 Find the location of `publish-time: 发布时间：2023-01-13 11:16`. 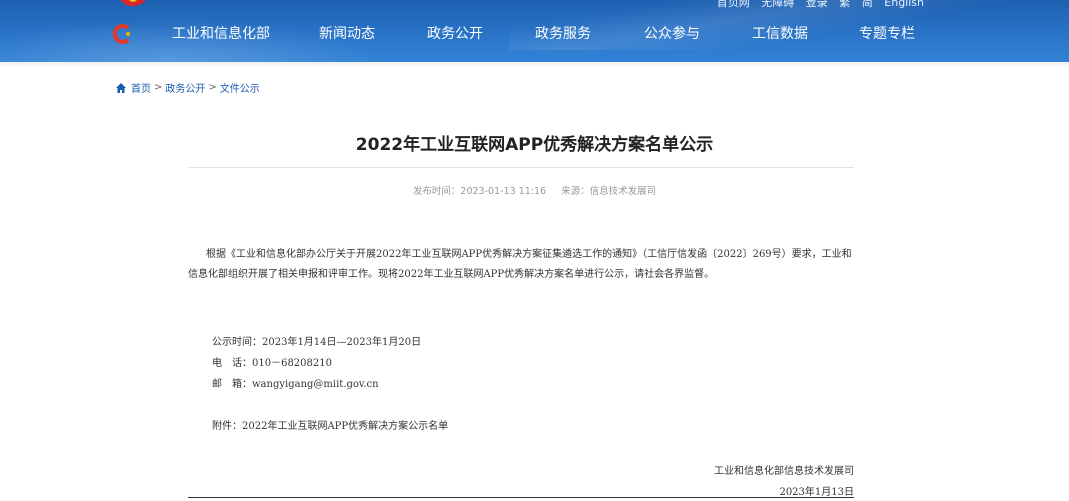

publish-time: 发布时间：2023-01-13 11:16 is located at coordinates (479, 191).